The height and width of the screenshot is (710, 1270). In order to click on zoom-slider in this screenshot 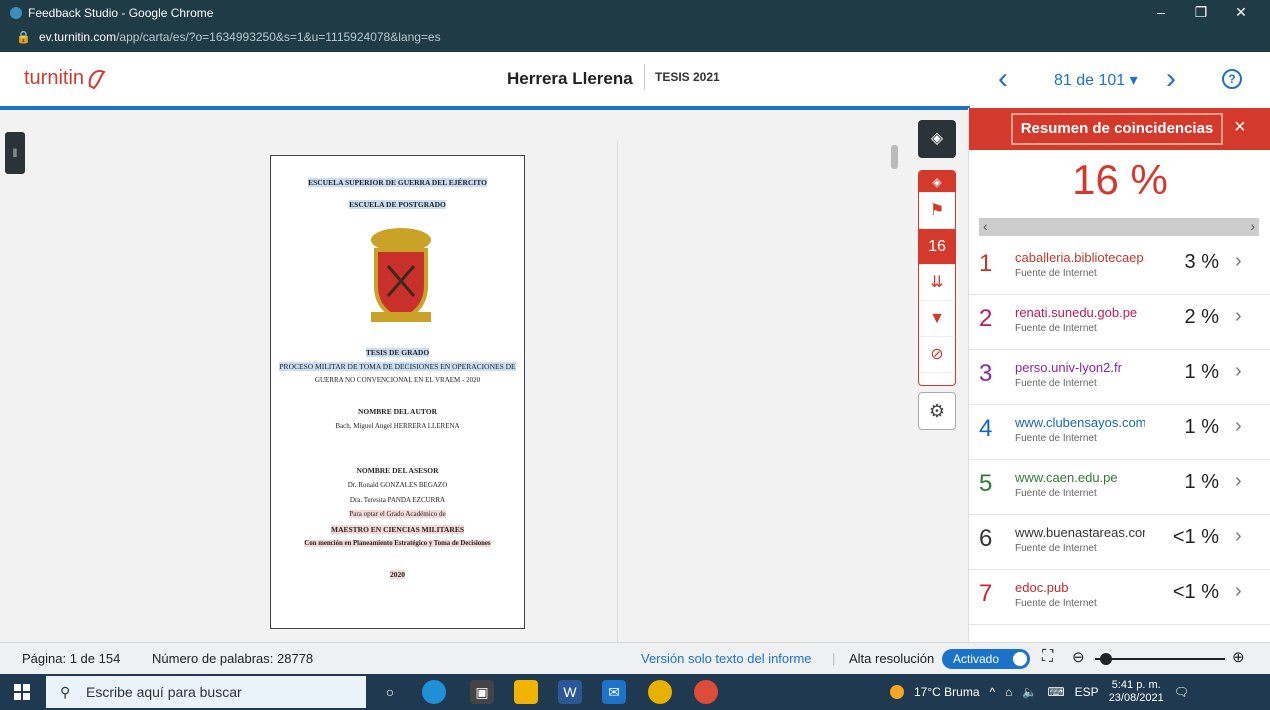, I will do `click(1160, 659)`.